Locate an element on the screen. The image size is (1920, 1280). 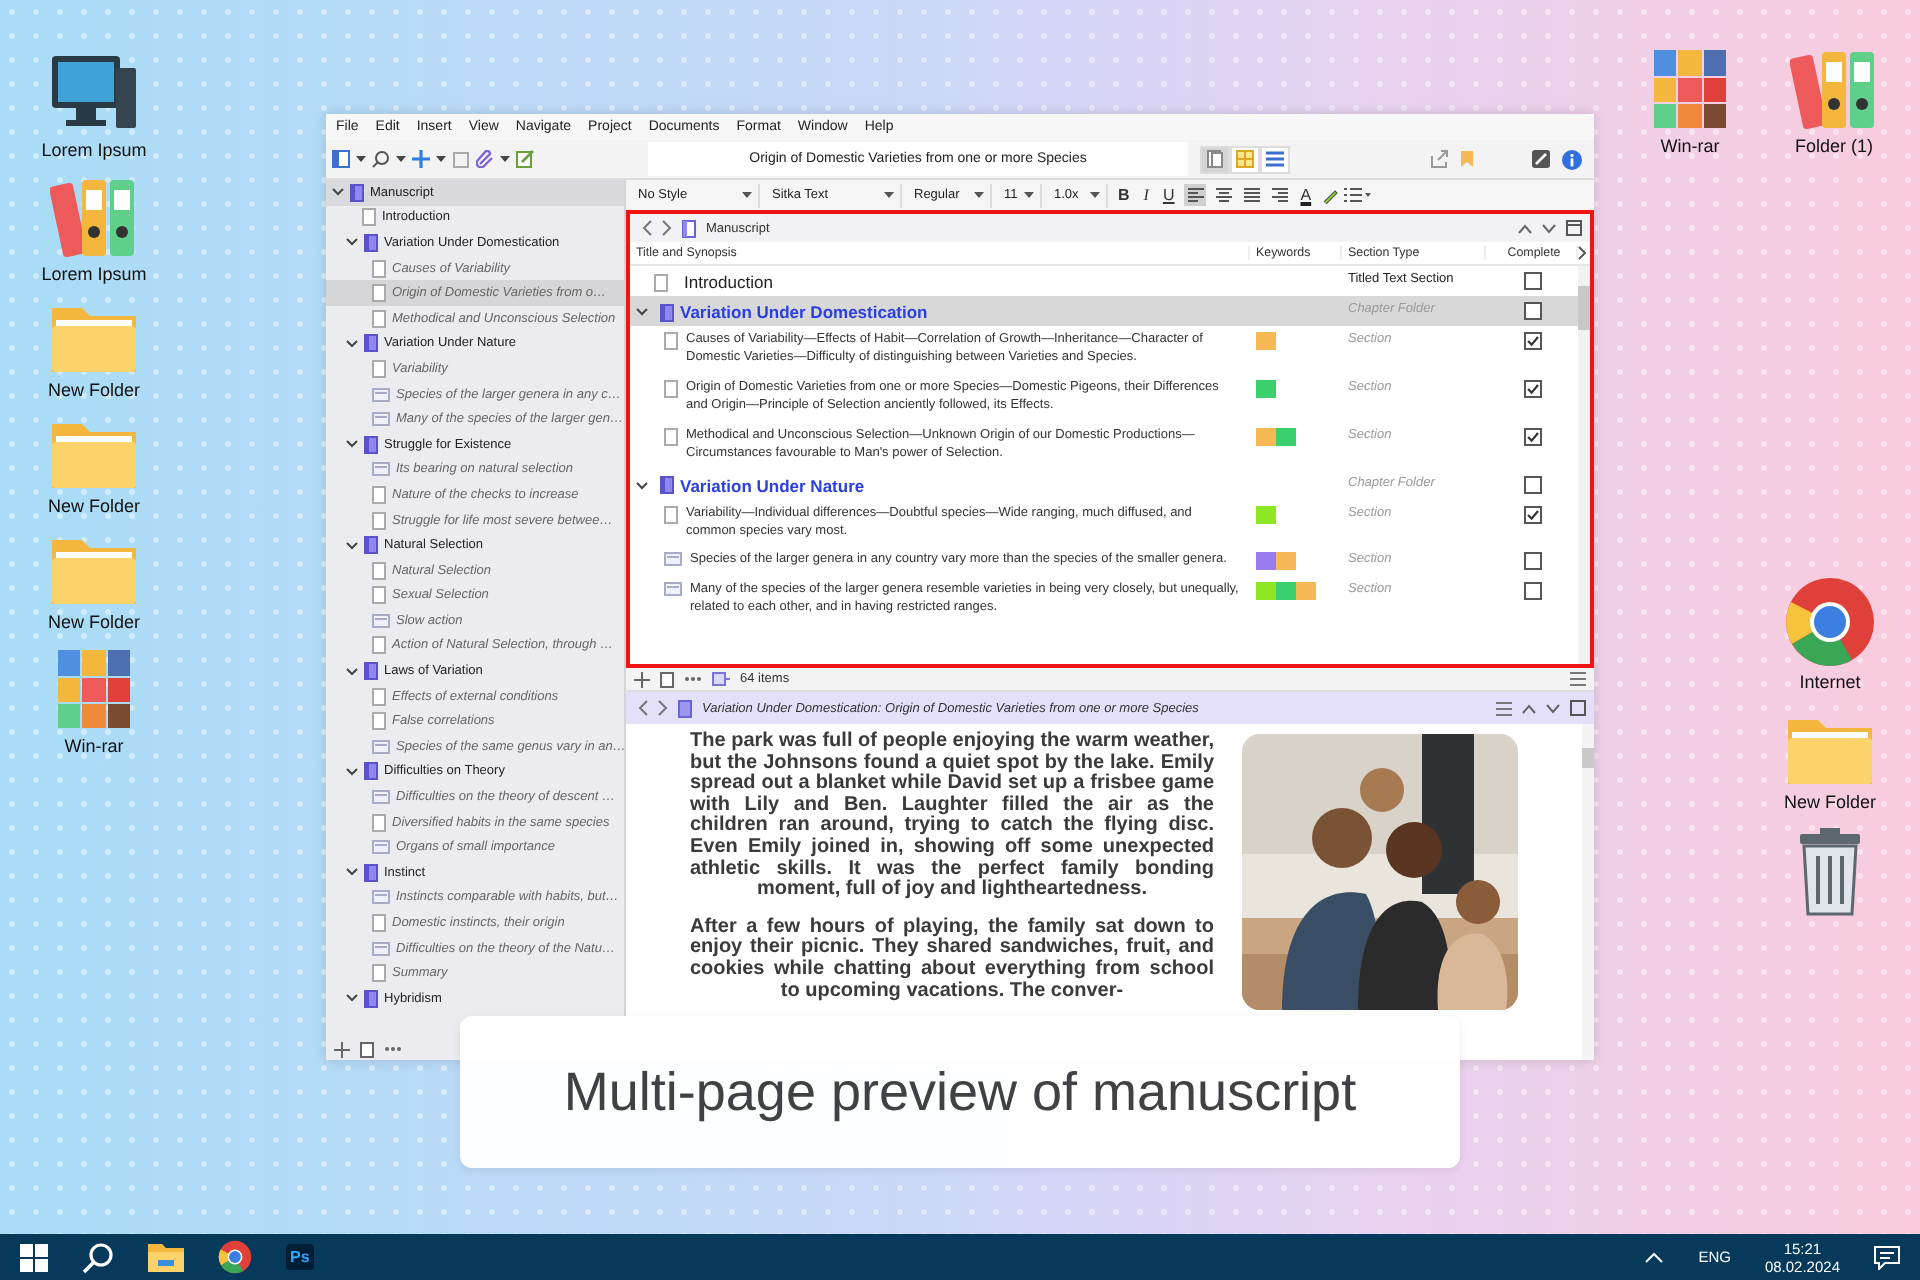
text-color-button: A is located at coordinates (1306, 195).